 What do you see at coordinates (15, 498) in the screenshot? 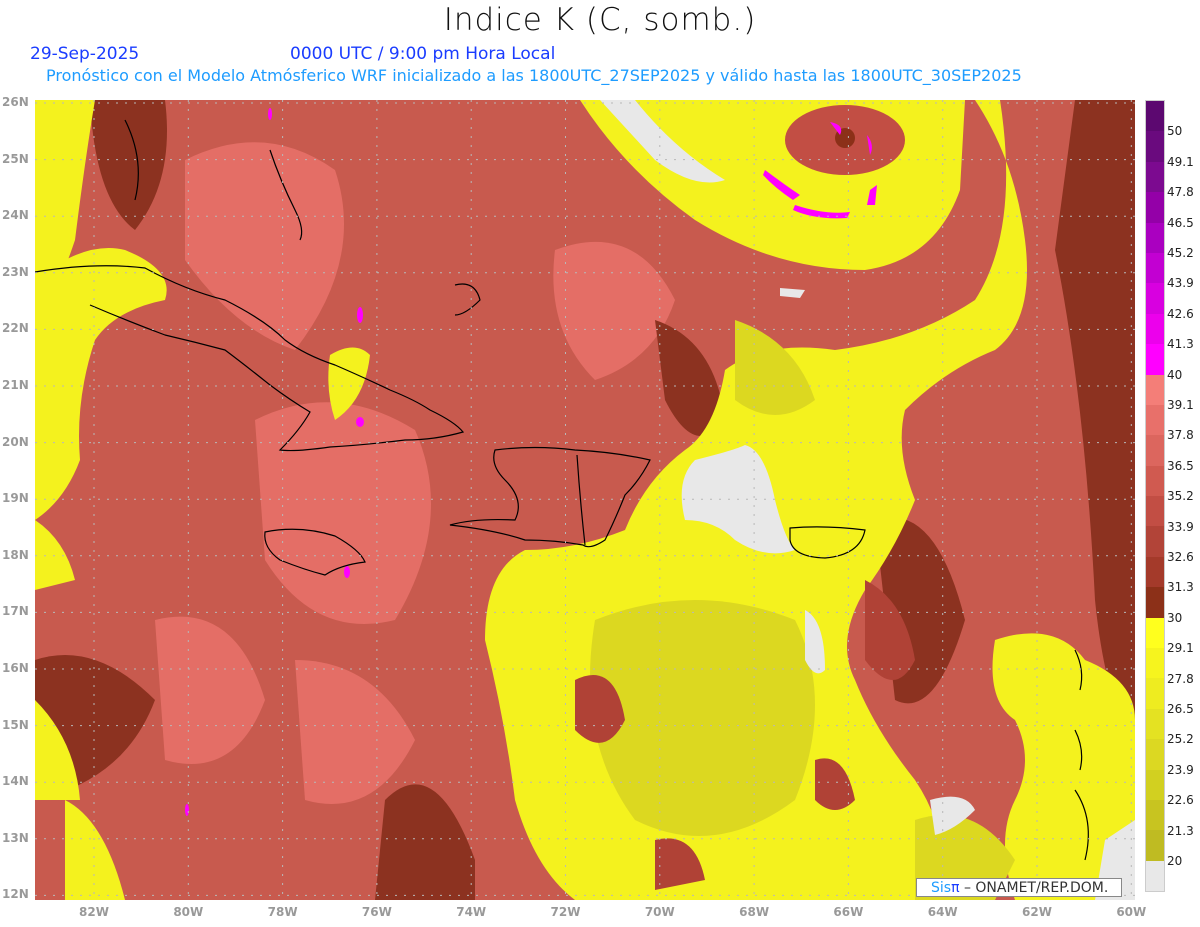
I see `lat-label: 19N` at bounding box center [15, 498].